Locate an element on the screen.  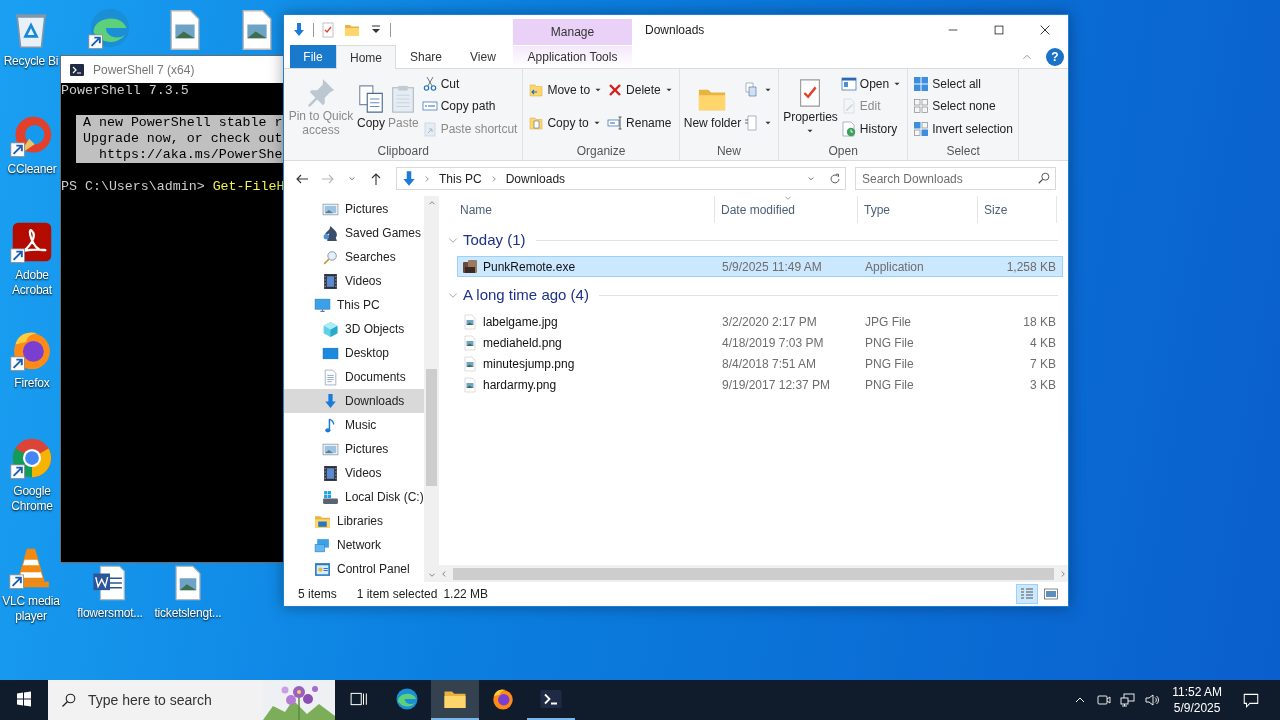
ribbon-tab: View is located at coordinates (483, 56).